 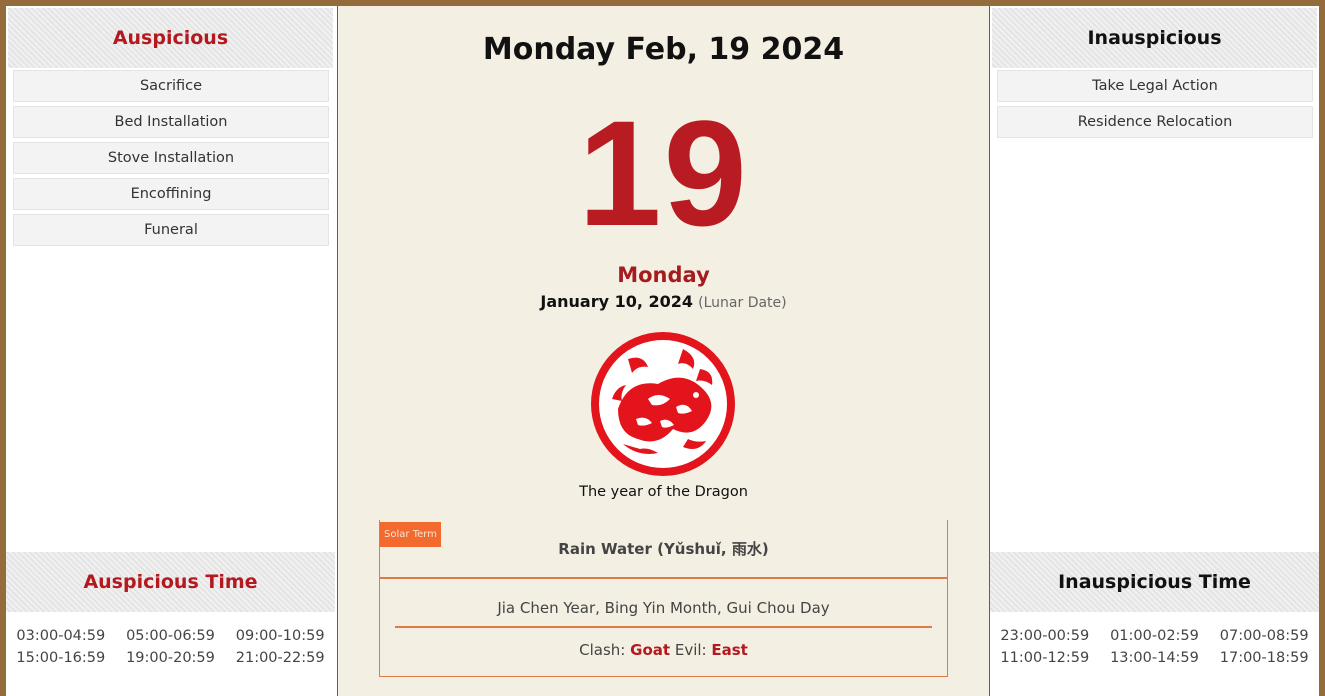 What do you see at coordinates (663, 49) in the screenshot?
I see `date-title: Monday Feb, 19 2024` at bounding box center [663, 49].